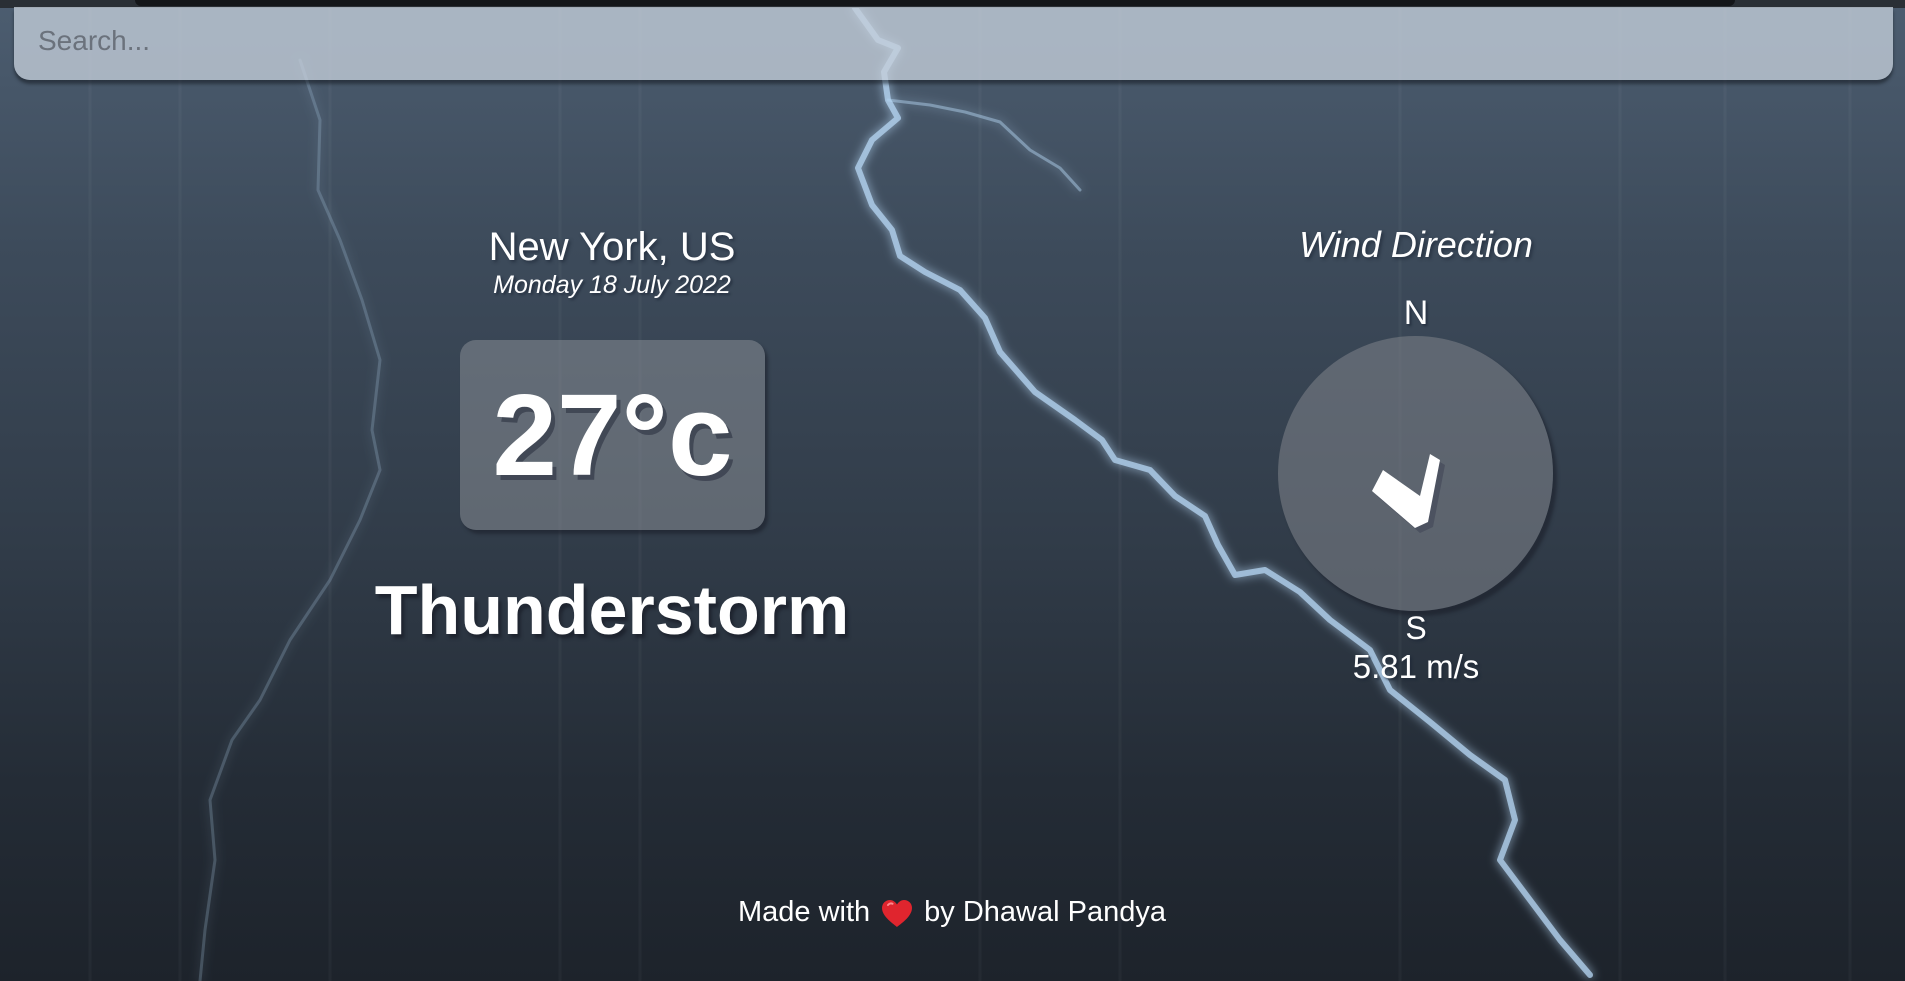 The image size is (1905, 981). What do you see at coordinates (612, 610) in the screenshot?
I see `weather-condition: Thunderstorm` at bounding box center [612, 610].